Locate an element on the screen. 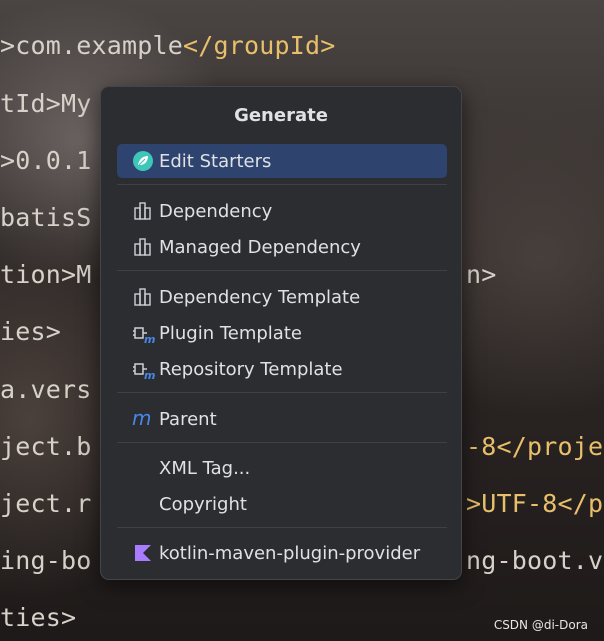 This screenshot has height=641, width=604. menu-item-label: Edit Starters is located at coordinates (215, 161).